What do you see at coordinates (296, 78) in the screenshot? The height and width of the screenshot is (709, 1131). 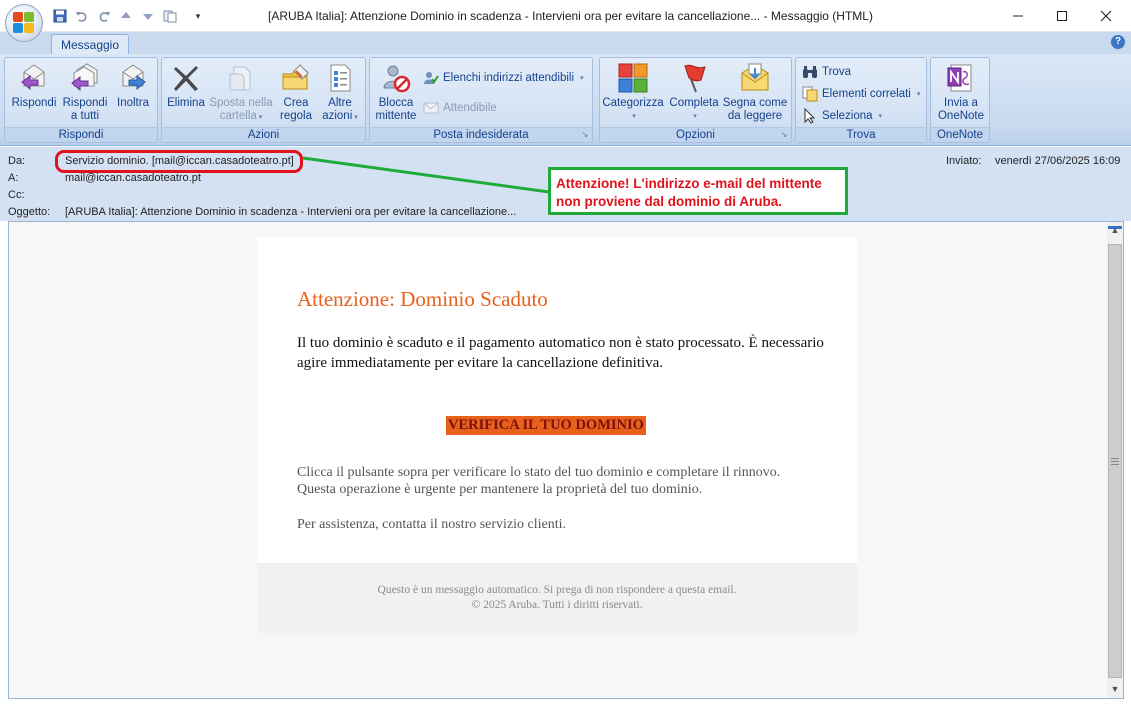 I see `create-rule-icon` at bounding box center [296, 78].